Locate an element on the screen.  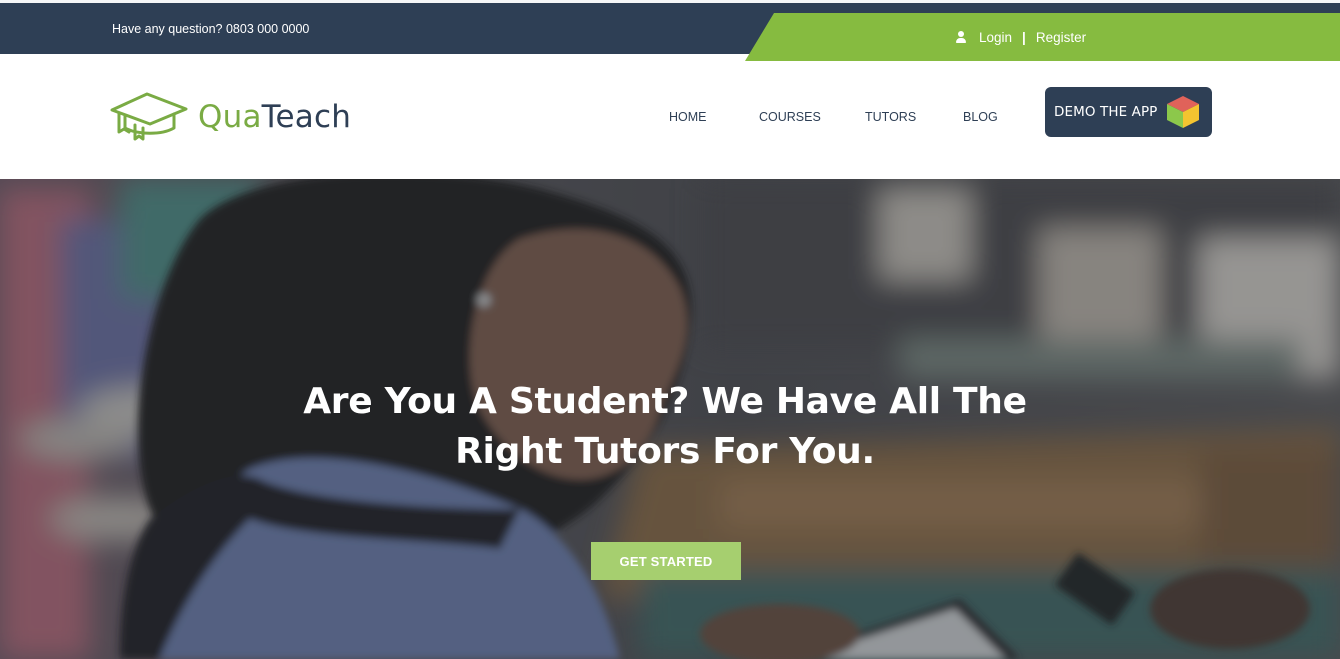
cube-icon is located at coordinates (1183, 112).